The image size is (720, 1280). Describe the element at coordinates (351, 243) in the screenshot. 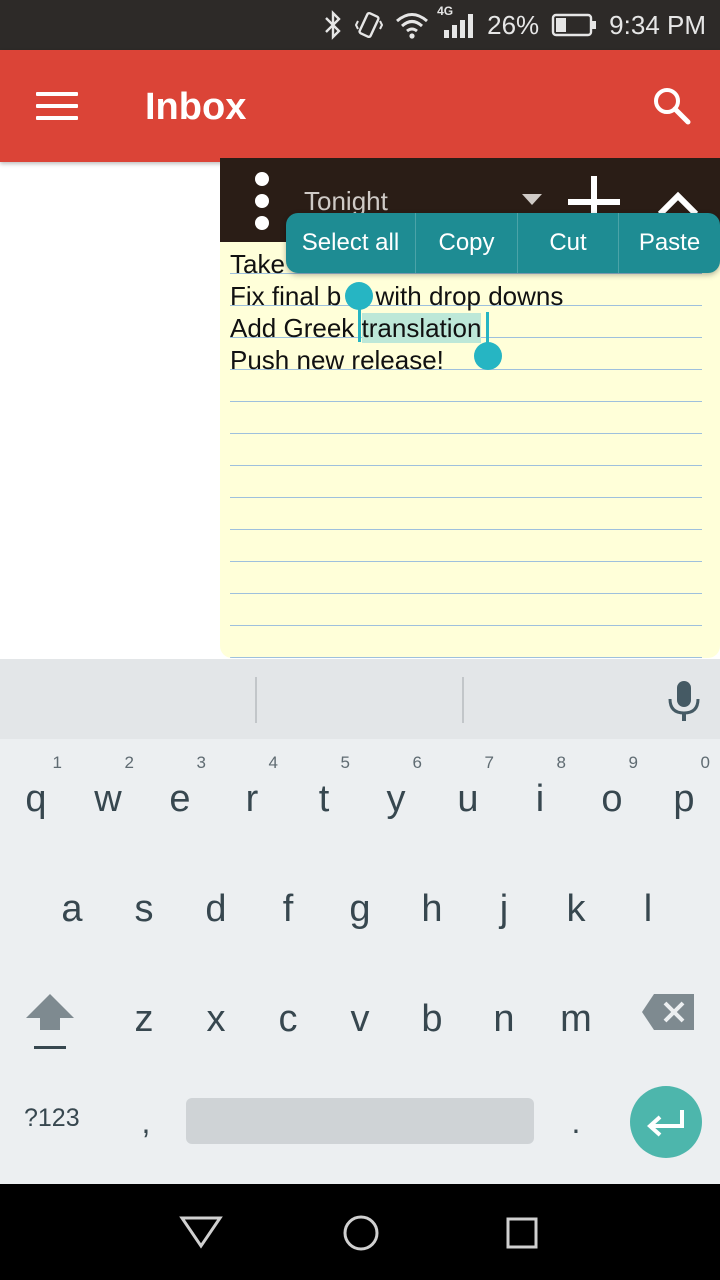

I see `select-all-button: Select all` at that location.